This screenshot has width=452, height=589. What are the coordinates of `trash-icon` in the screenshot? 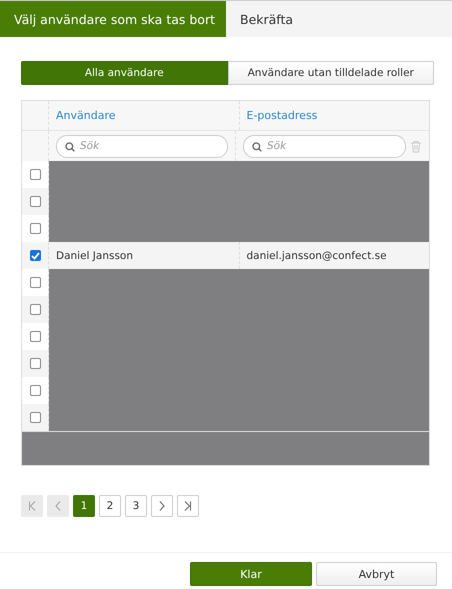 It's located at (416, 146).